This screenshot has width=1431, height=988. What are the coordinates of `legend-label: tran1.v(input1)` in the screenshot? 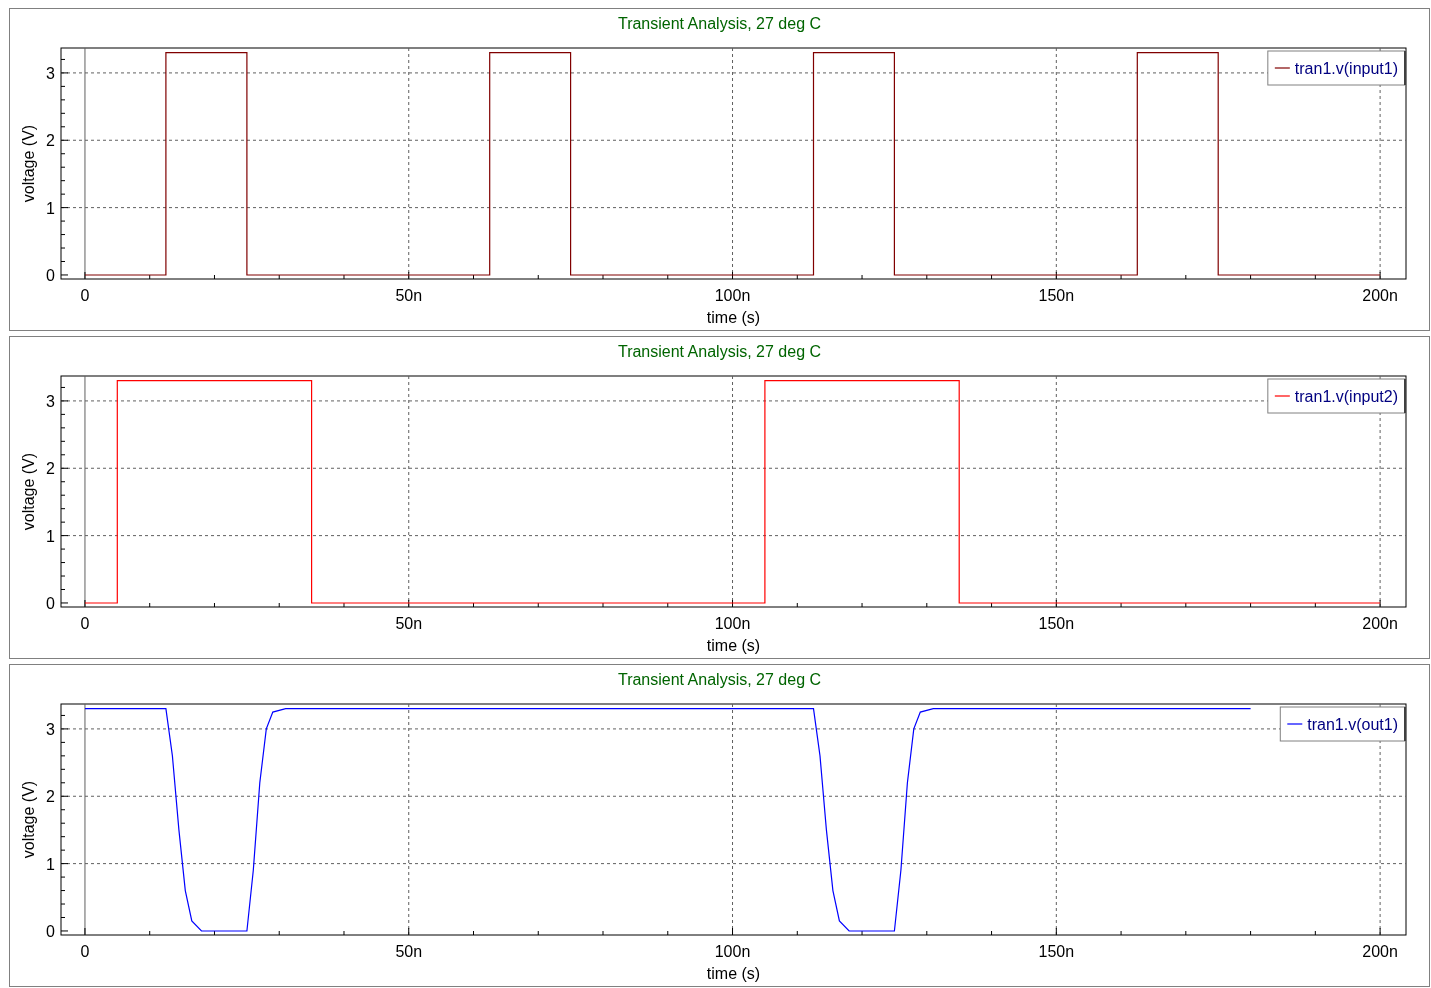 It's located at (1346, 68).